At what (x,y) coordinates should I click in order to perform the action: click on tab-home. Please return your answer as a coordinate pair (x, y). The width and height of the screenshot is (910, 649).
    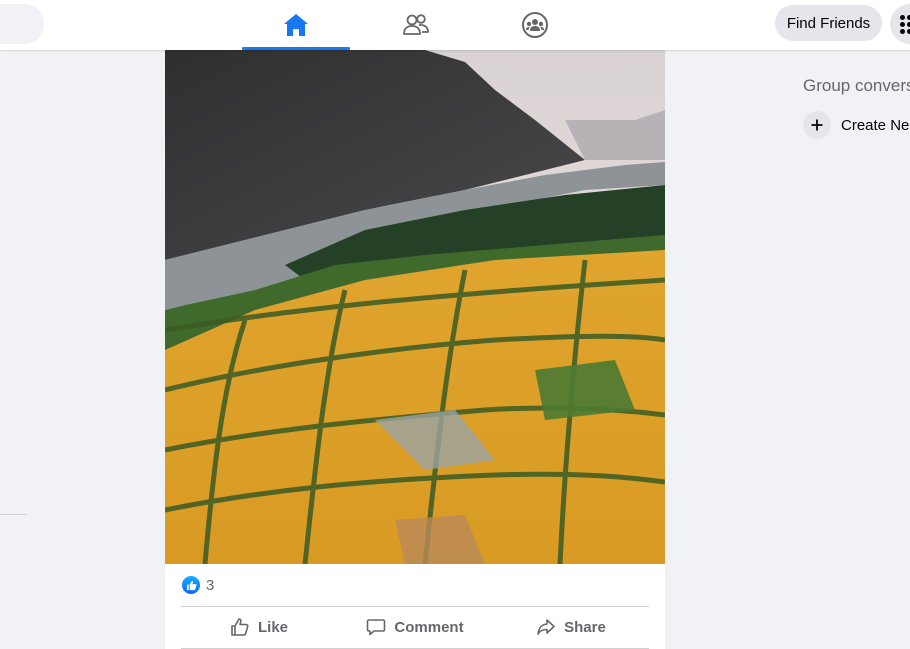
    Looking at the image, I should click on (296, 25).